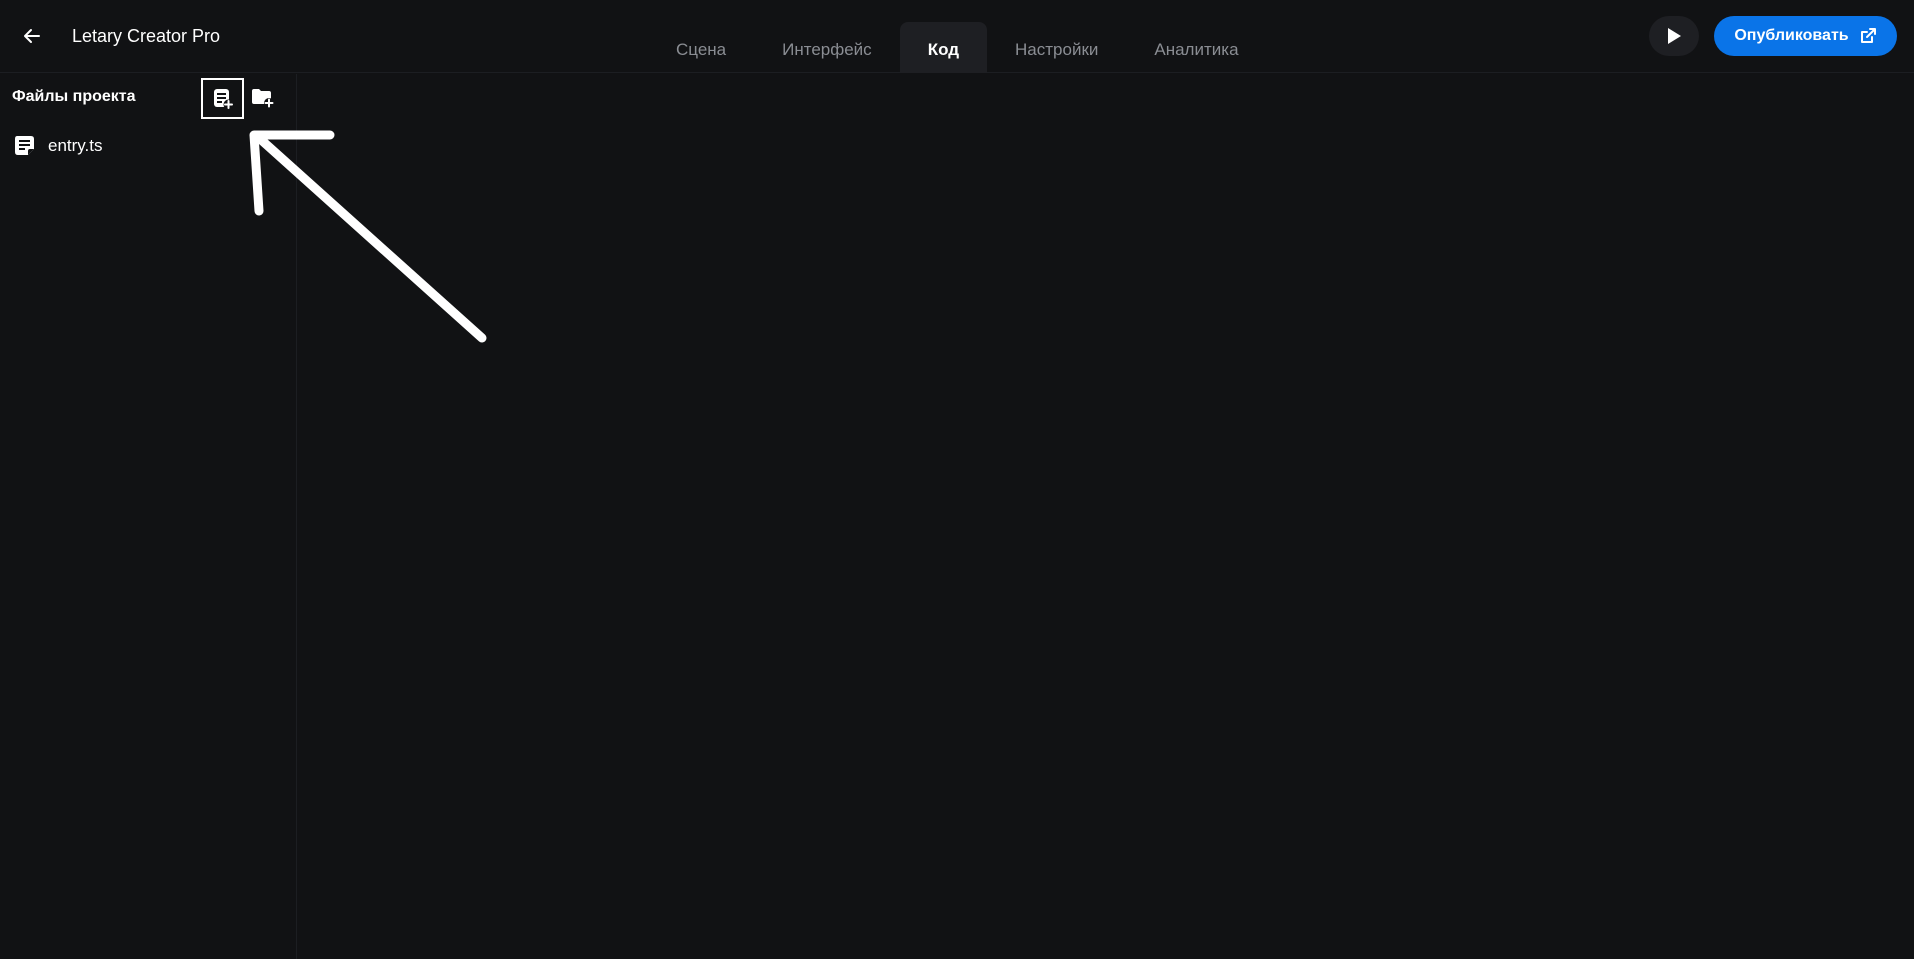 This screenshot has width=1914, height=959. Describe the element at coordinates (24, 145) in the screenshot. I see `file-text-icon` at that location.